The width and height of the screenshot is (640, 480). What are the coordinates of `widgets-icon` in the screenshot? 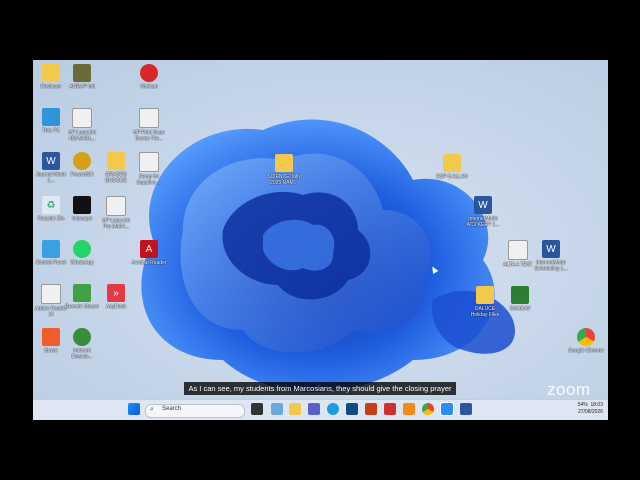 It's located at (277, 409).